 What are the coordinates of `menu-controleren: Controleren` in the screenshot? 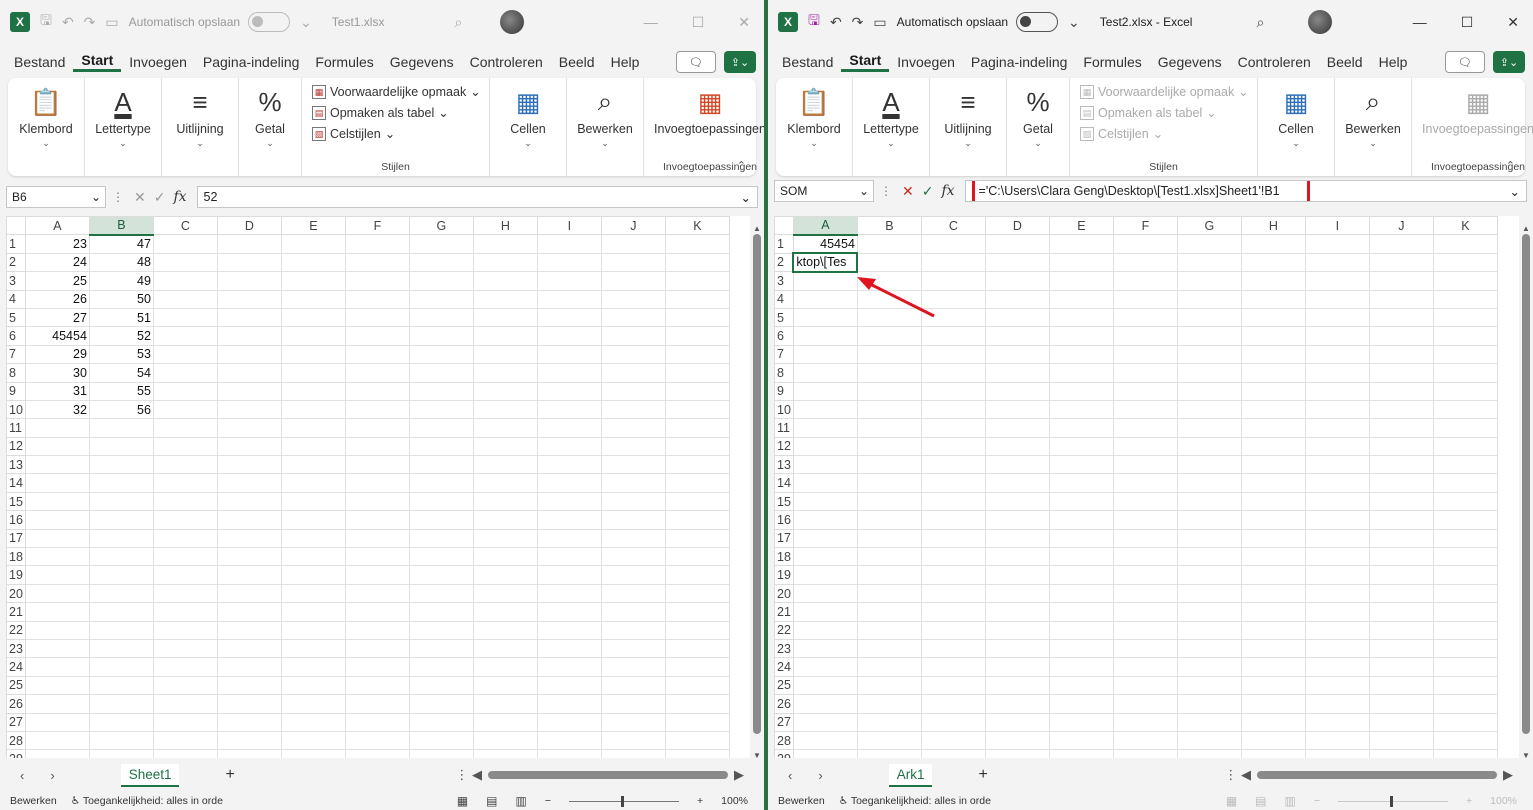 It's located at (1274, 62).